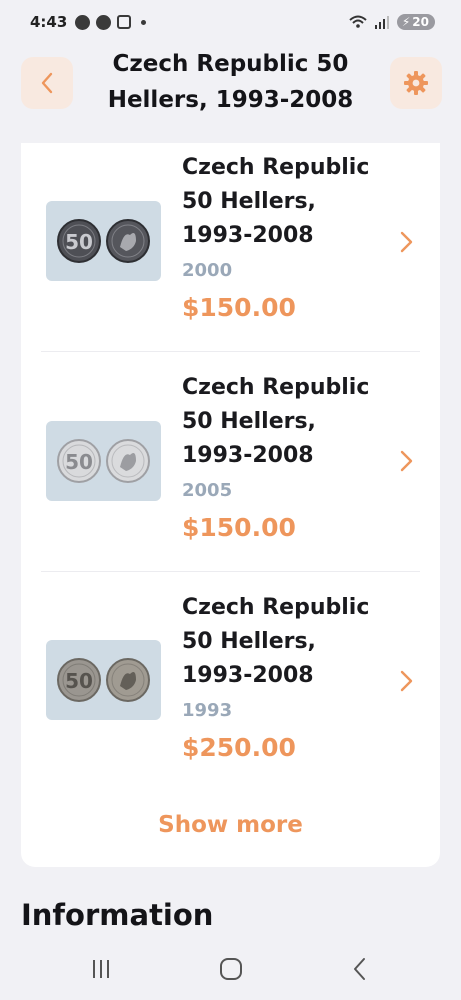 Image resolution: width=461 pixels, height=1000 pixels. I want to click on status-left: 4:43, so click(88, 22).